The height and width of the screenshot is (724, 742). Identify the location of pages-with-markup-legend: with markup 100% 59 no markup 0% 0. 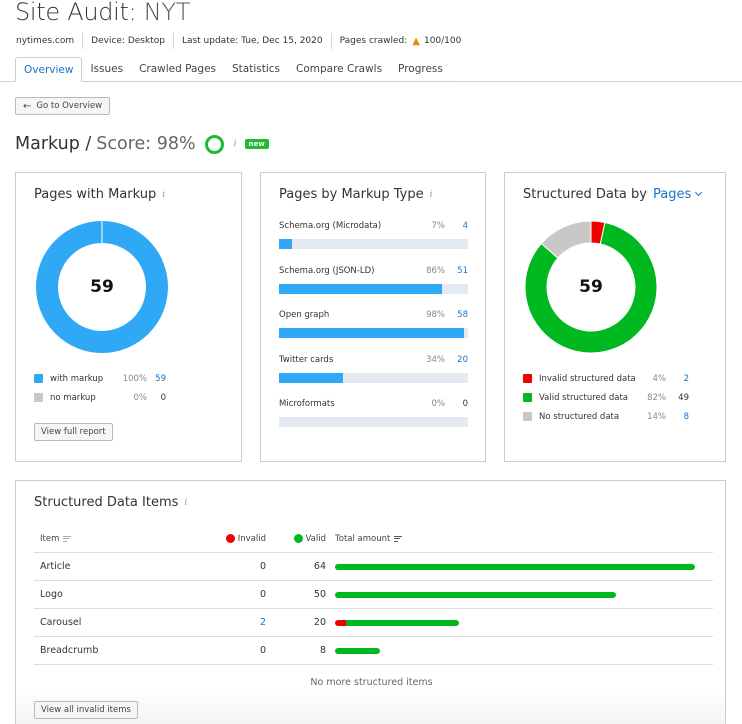
(100, 388).